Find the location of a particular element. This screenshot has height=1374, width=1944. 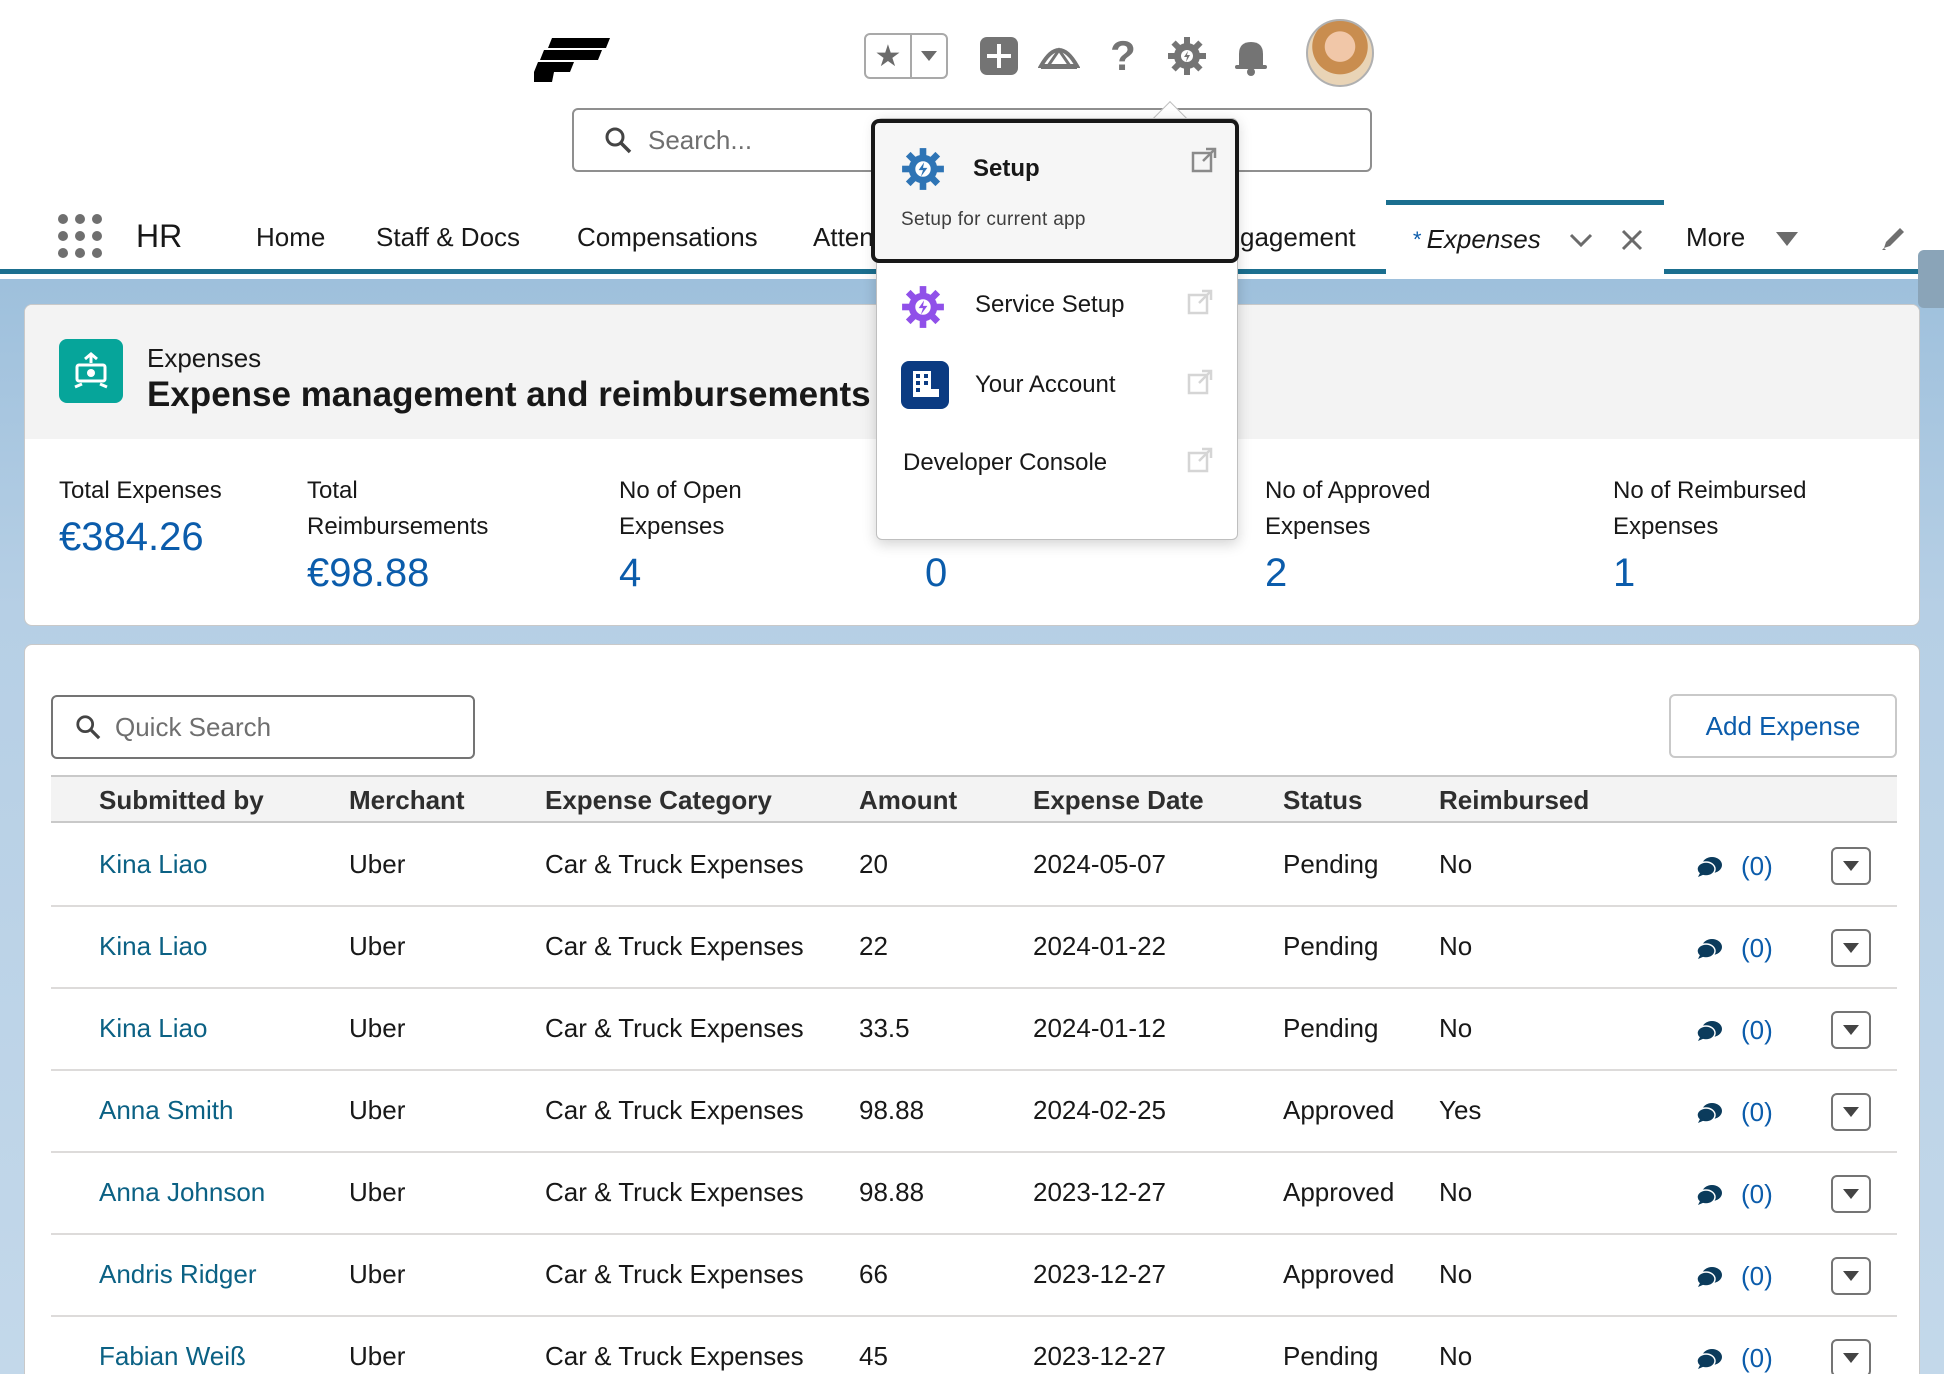

page-title: Expense management and reimbursements is located at coordinates (509, 394).